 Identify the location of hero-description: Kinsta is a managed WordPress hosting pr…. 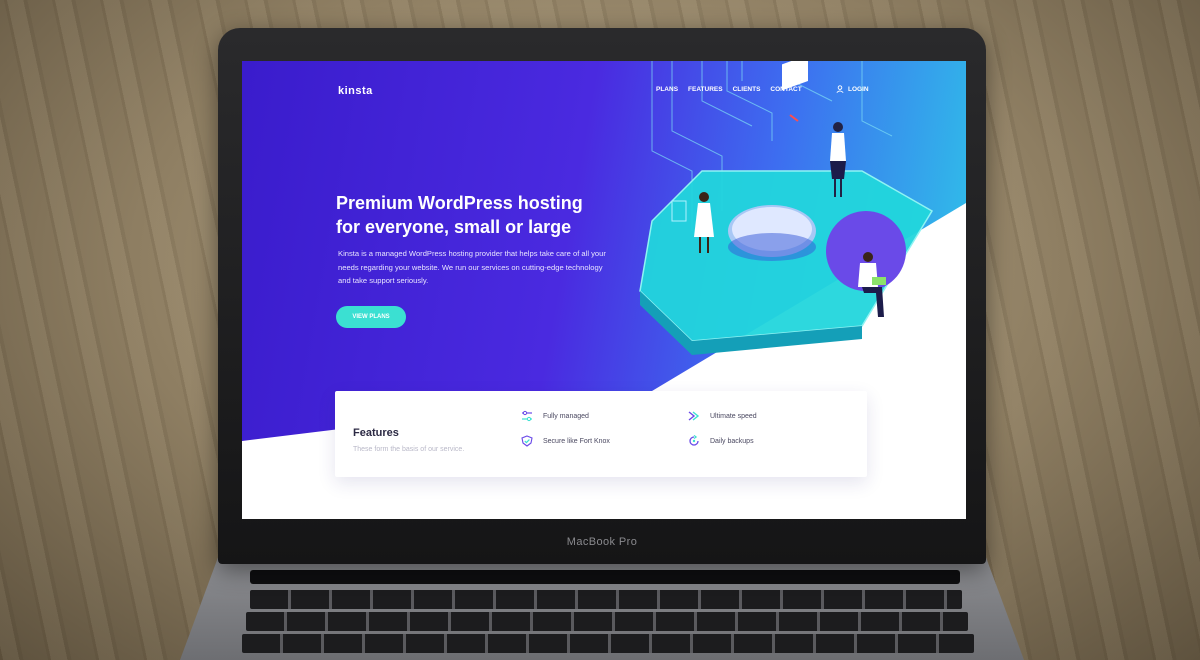
(472, 267).